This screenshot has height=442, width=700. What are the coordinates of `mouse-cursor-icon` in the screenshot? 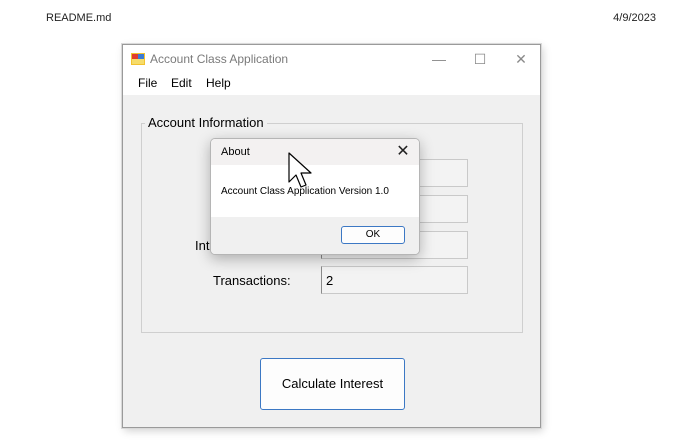 It's located at (300, 170).